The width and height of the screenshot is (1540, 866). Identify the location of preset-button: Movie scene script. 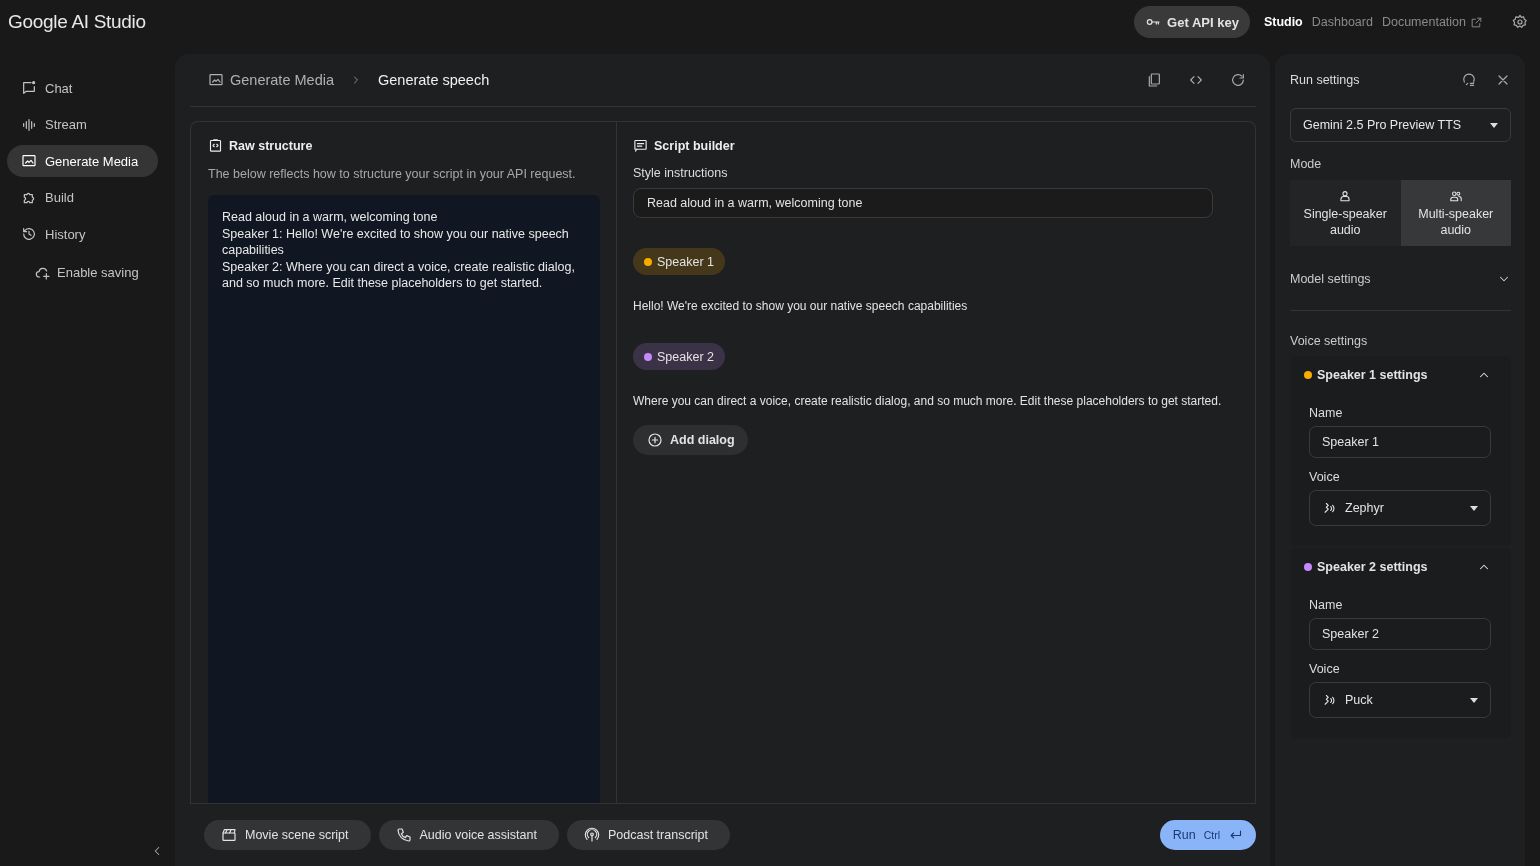
(287, 835).